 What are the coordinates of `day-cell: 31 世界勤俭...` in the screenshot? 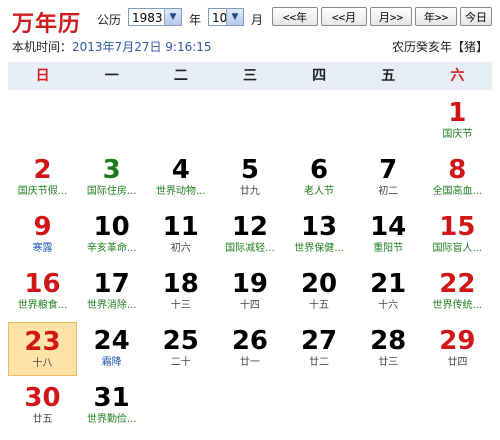 It's located at (111, 406).